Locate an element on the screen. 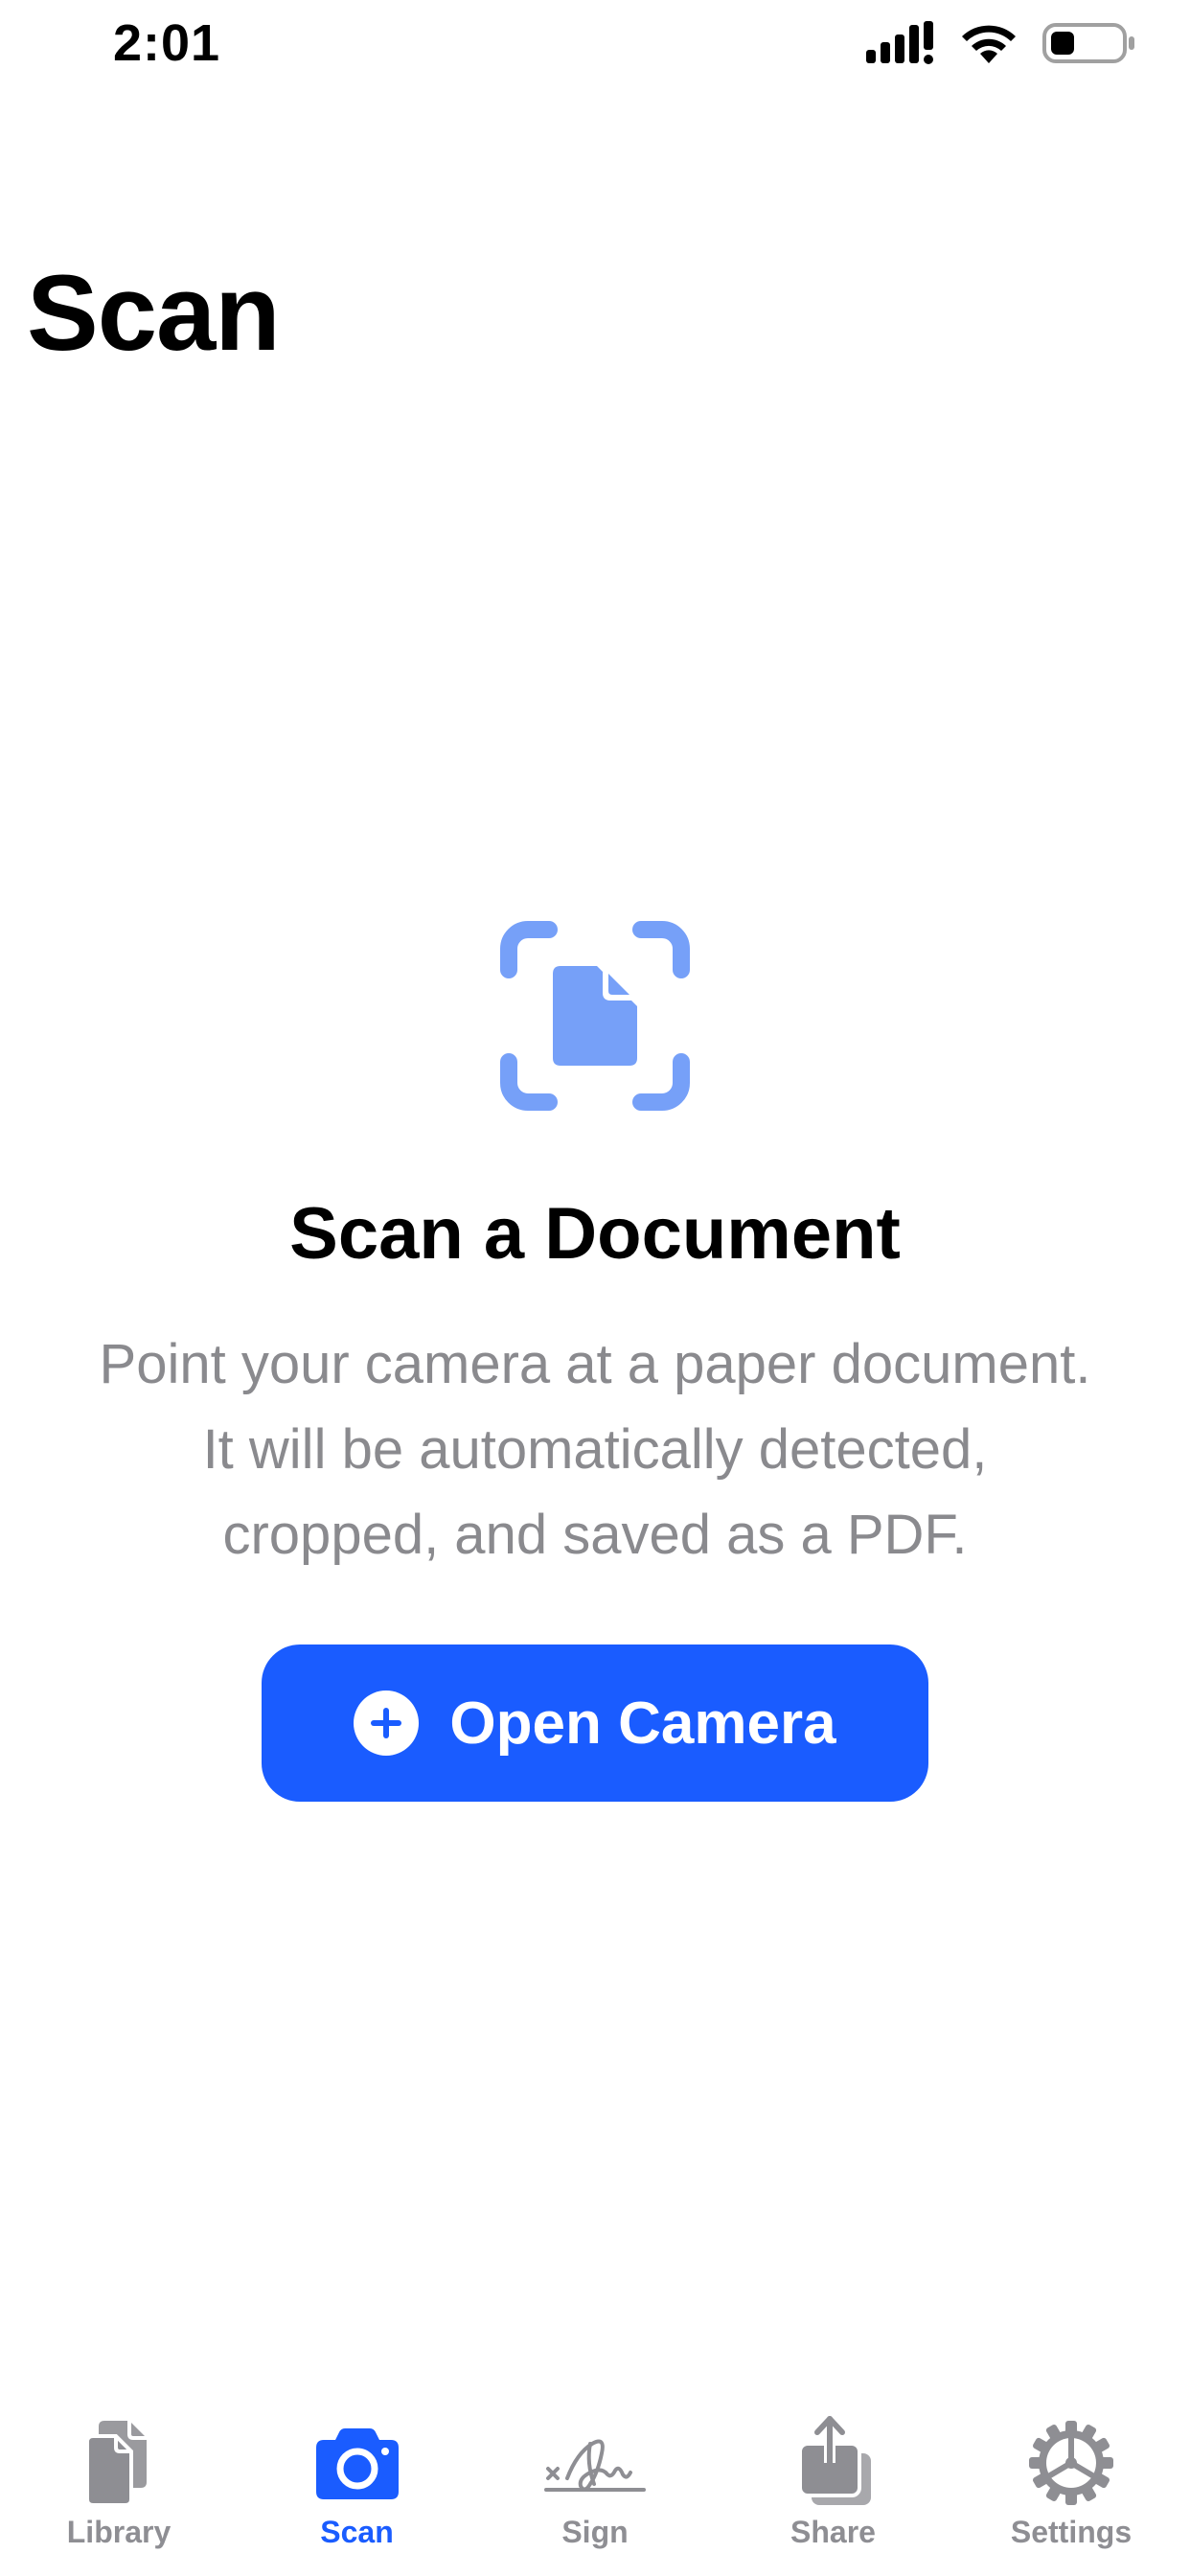 This screenshot has height=2576, width=1190. tab-settings: Settings is located at coordinates (1071, 2495).